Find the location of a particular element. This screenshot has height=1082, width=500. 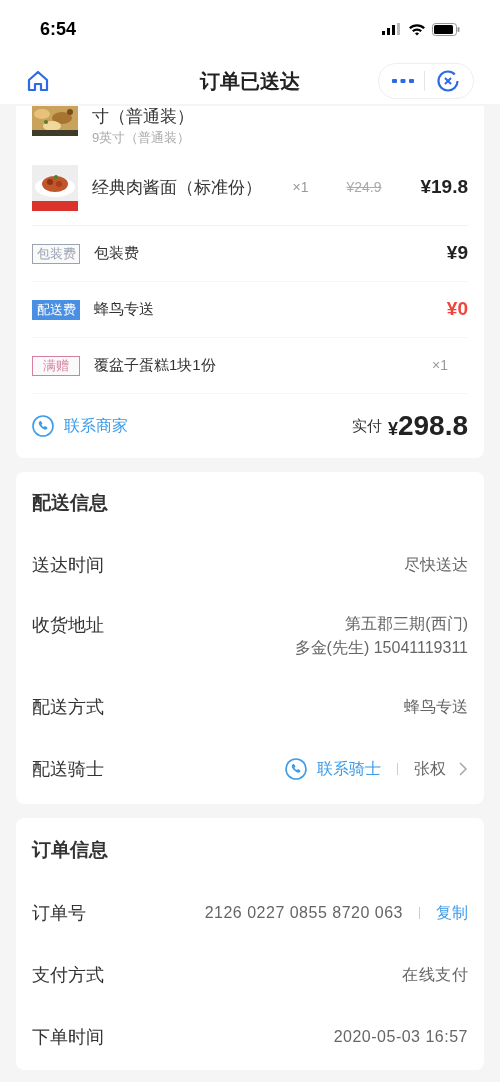

item-name: 经典肉酱面（标准份） is located at coordinates (177, 187).